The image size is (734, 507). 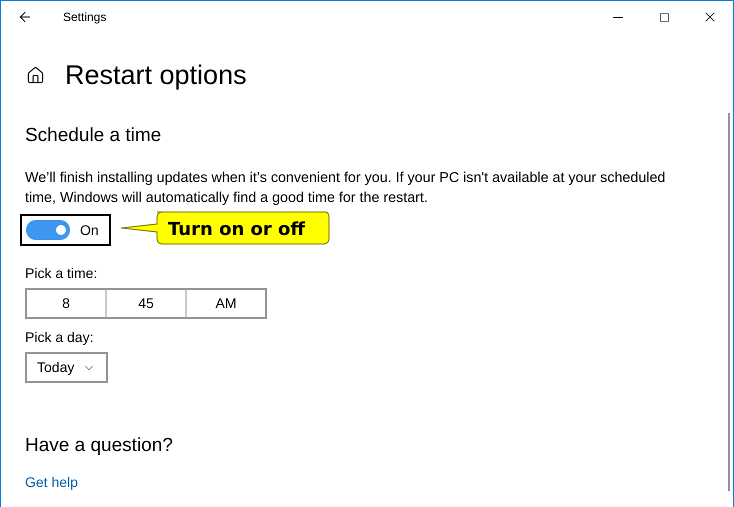 I want to click on section-heading: Schedule a time, so click(x=93, y=136).